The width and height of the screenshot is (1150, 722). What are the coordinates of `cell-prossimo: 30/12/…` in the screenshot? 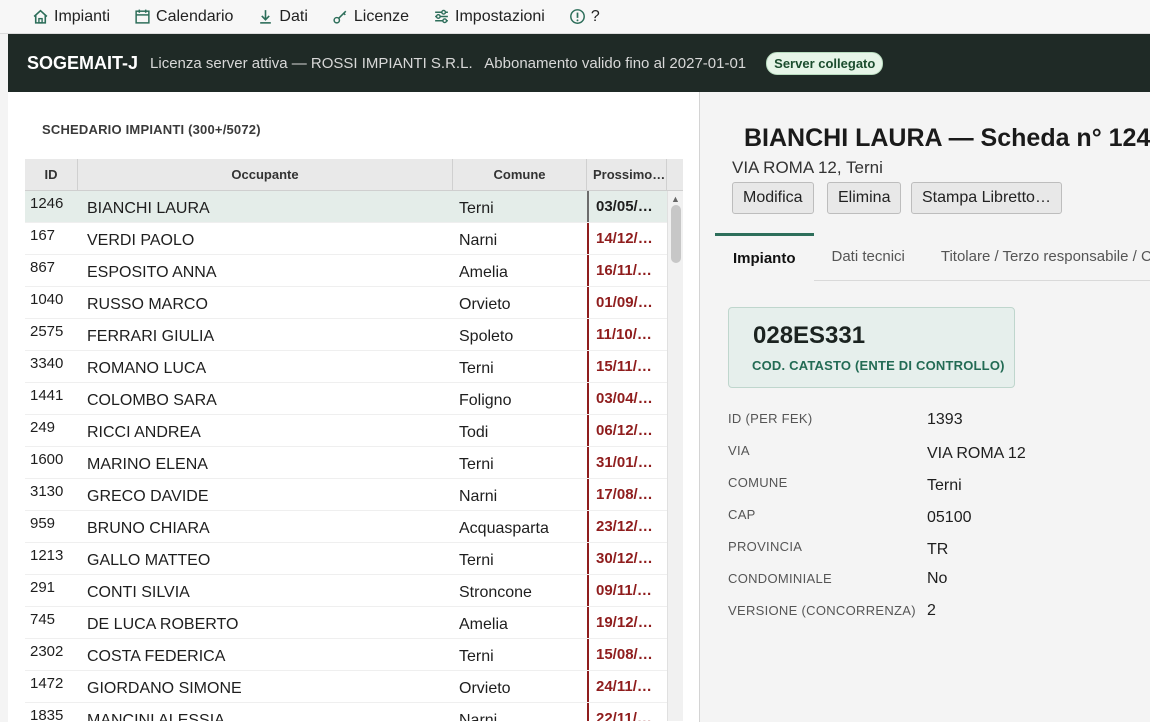 It's located at (627, 558).